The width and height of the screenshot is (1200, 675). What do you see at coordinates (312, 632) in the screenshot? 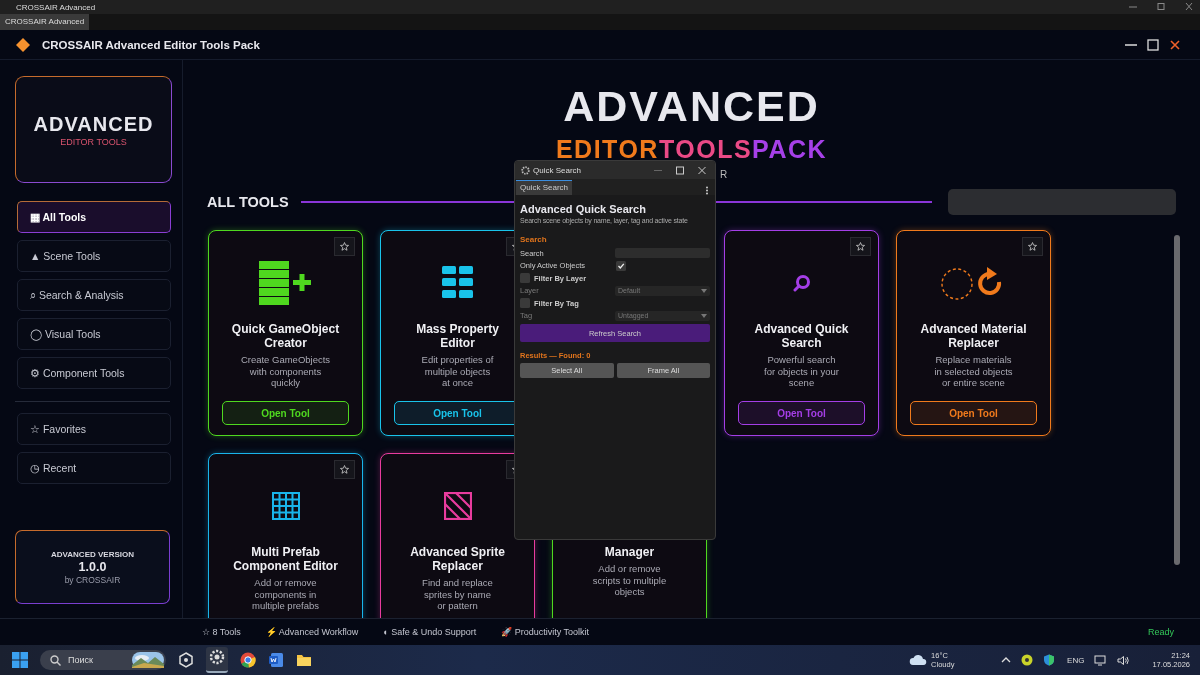
I see `status-item: ⚡ Advanced Workflow` at bounding box center [312, 632].